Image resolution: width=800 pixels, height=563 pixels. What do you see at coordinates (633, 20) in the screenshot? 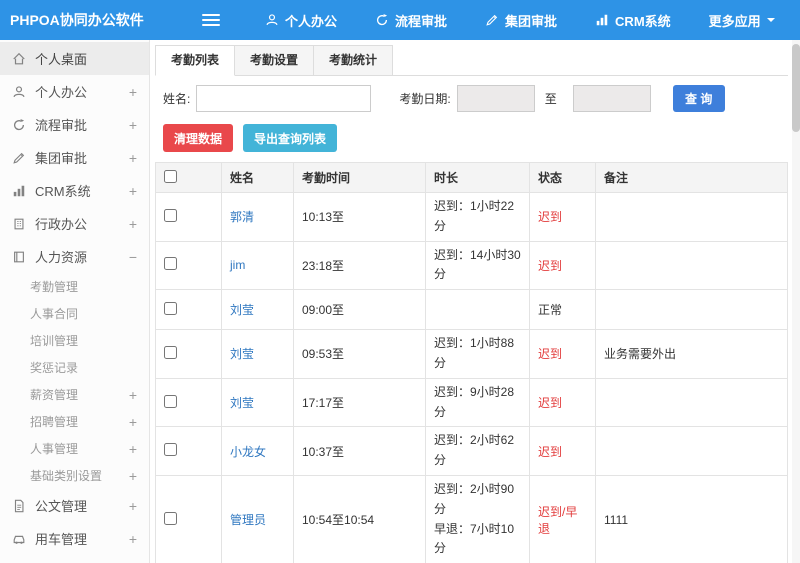
I see `topnav-item-4: CRM系统` at bounding box center [633, 20].